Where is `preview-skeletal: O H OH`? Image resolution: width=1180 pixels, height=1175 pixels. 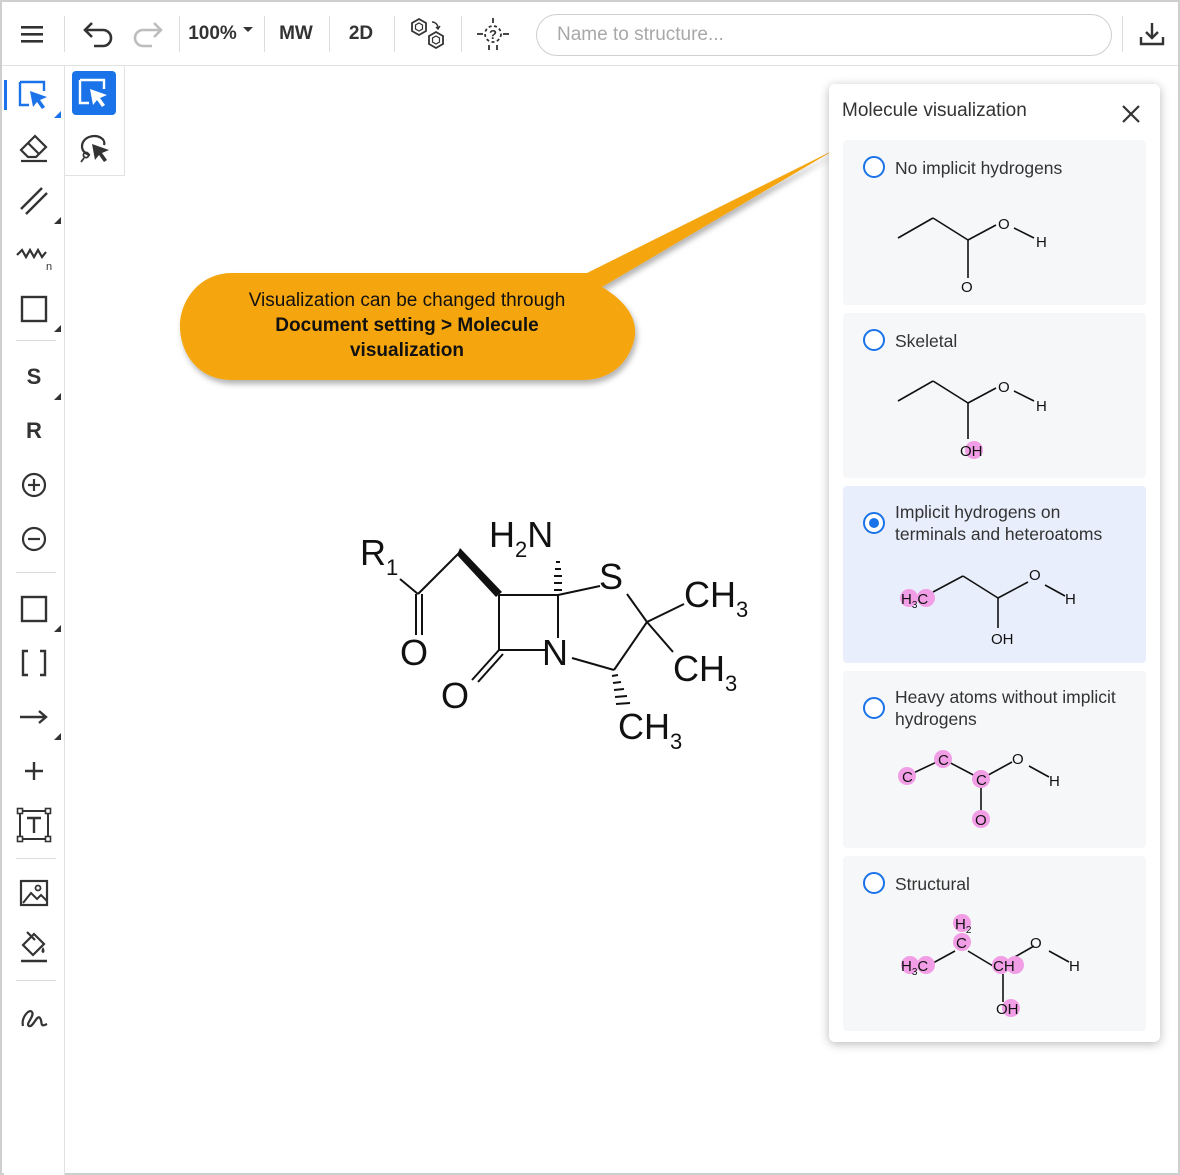 preview-skeletal: O H OH is located at coordinates (972, 419).